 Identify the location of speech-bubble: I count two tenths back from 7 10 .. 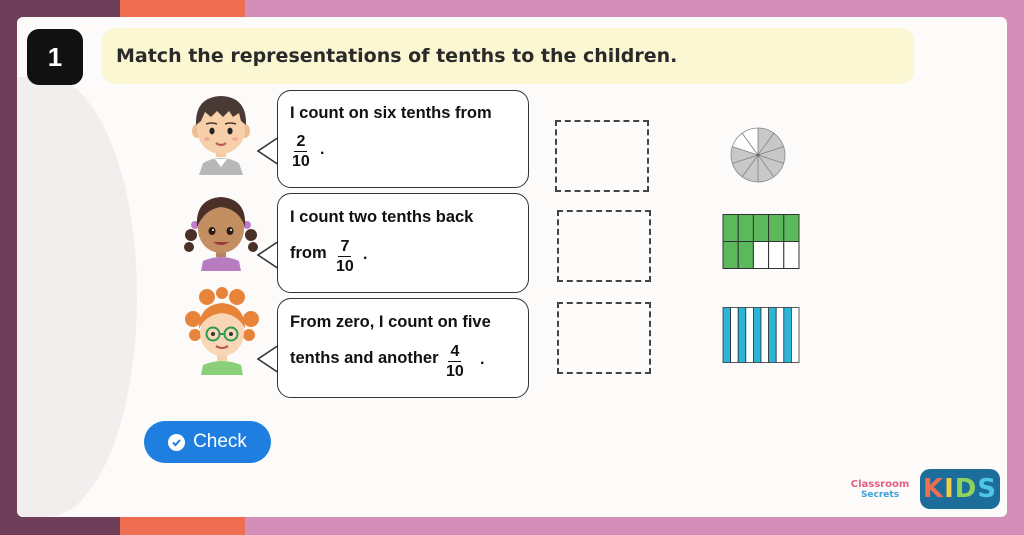
(403, 243).